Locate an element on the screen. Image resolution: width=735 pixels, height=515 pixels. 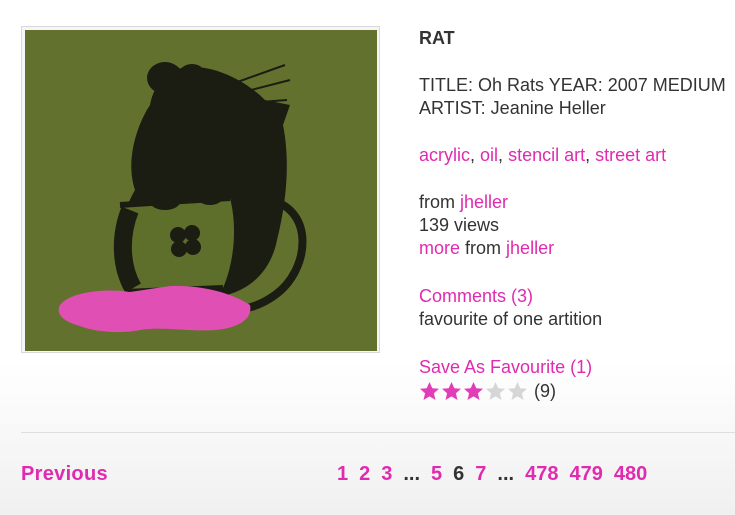
page-link-5: 5 is located at coordinates (436, 474).